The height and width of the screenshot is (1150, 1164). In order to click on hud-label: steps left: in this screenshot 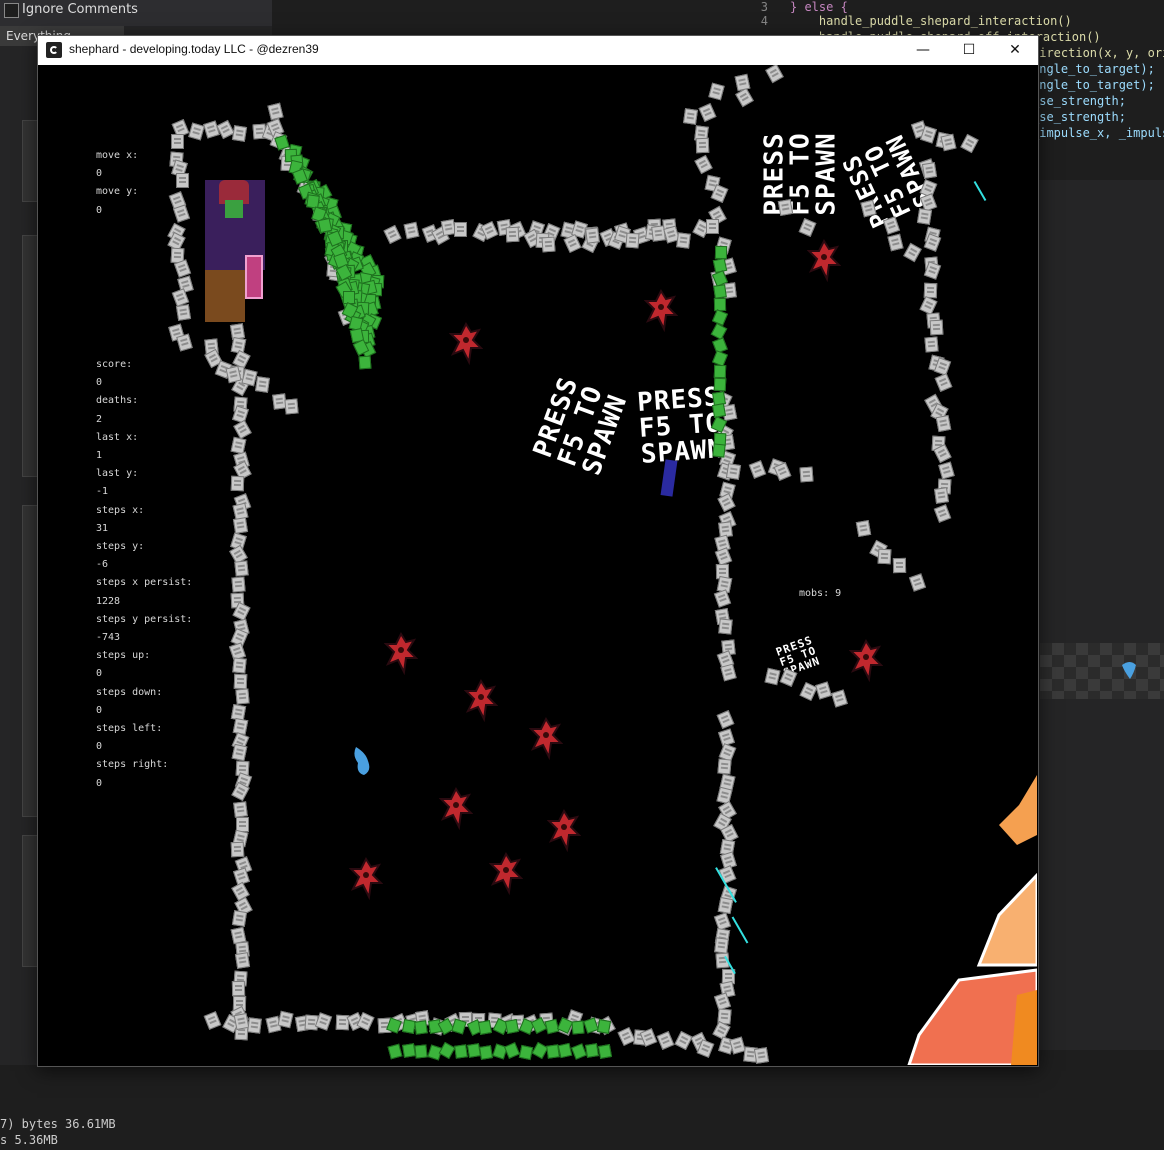, I will do `click(129, 729)`.